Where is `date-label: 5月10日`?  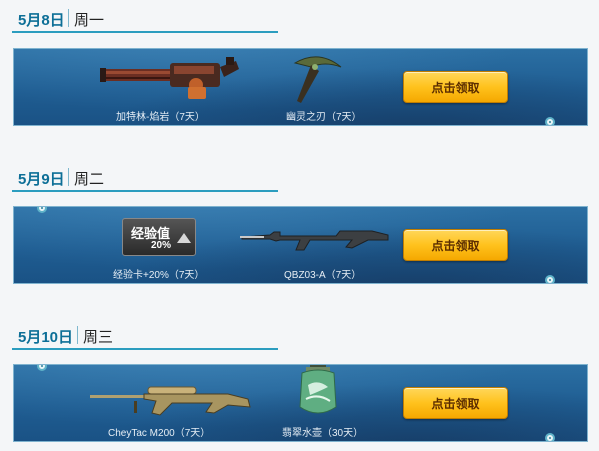 date-label: 5月10日 is located at coordinates (46, 337).